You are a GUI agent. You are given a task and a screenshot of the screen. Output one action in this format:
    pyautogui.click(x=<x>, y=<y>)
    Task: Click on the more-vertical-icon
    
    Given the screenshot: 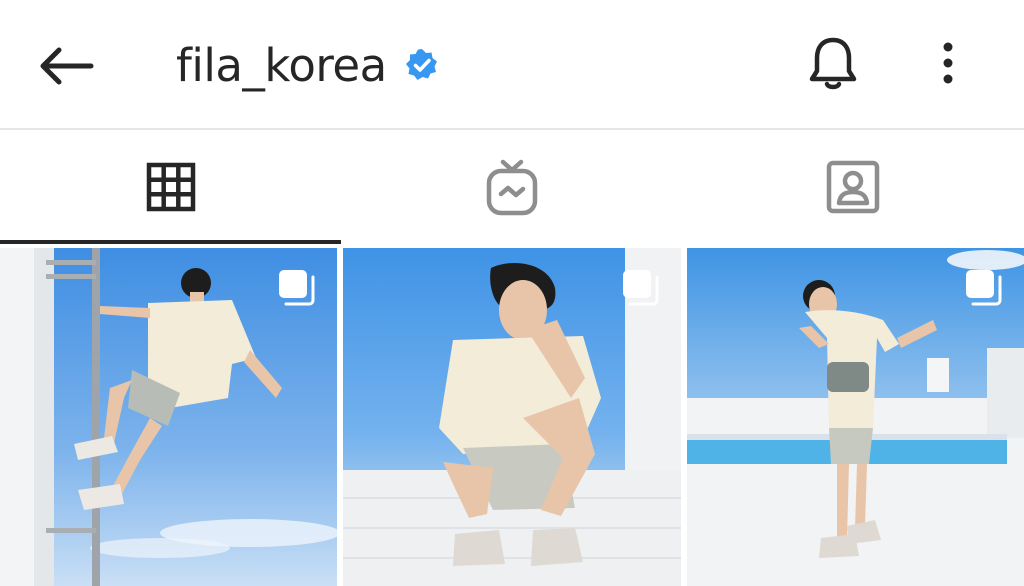 What is the action you would take?
    pyautogui.click(x=948, y=63)
    